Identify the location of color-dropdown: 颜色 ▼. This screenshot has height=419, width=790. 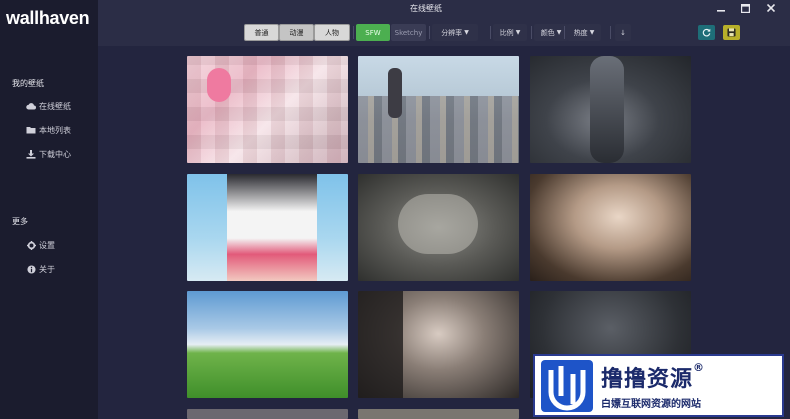
(551, 32).